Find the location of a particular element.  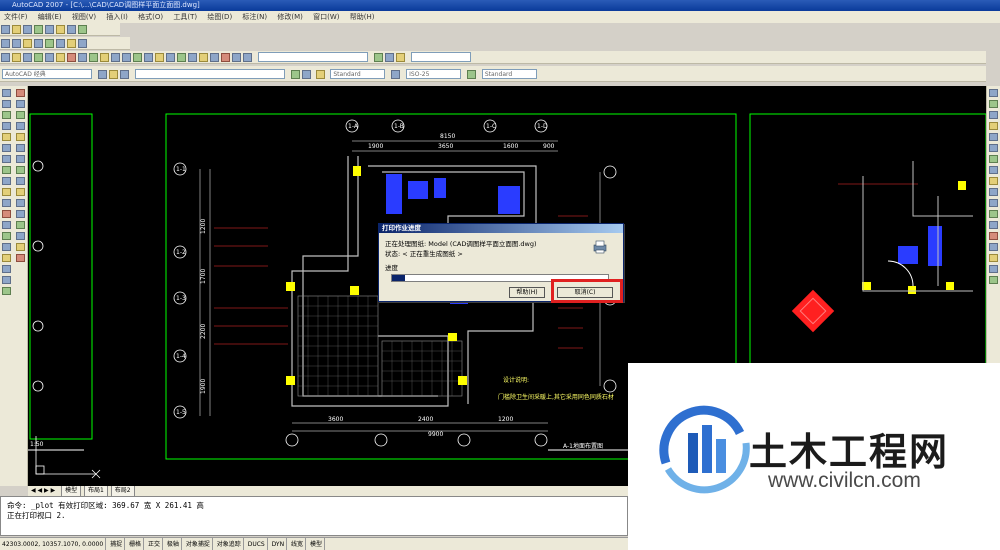

pan-icon is located at coordinates (137, 57).